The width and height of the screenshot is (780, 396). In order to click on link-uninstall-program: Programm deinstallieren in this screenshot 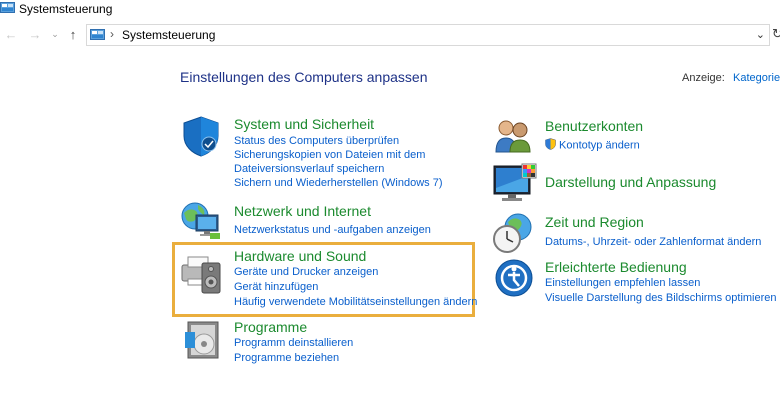, I will do `click(293, 343)`.